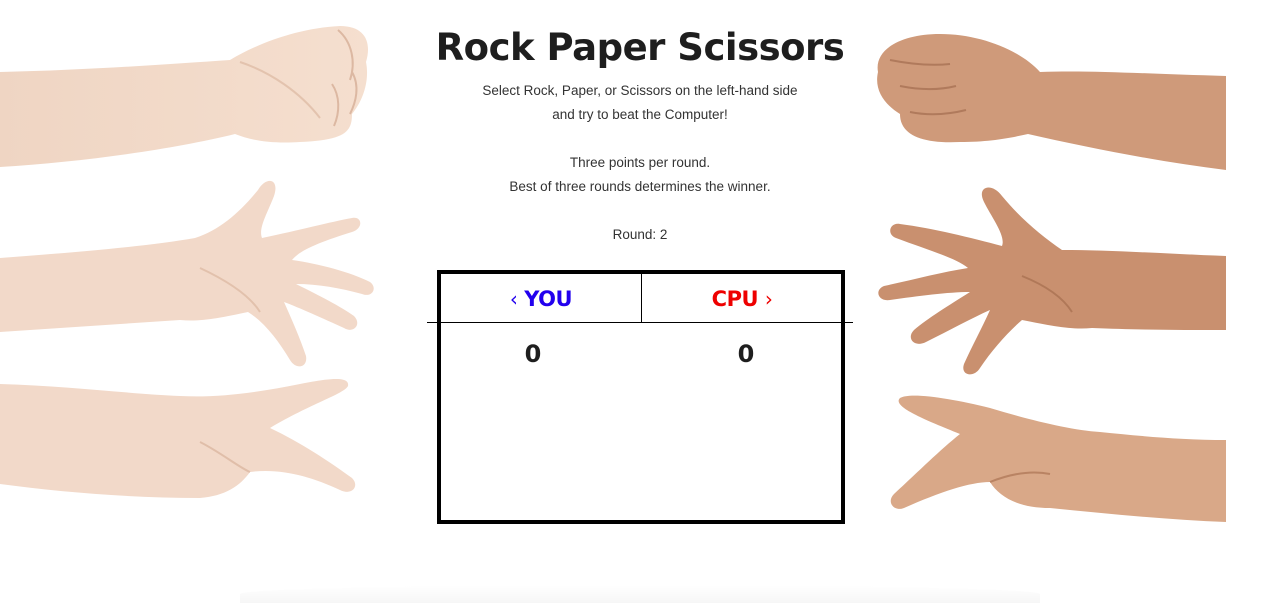 Image resolution: width=1280 pixels, height=603 pixels. I want to click on cpu-rock-hand, so click(1048, 102).